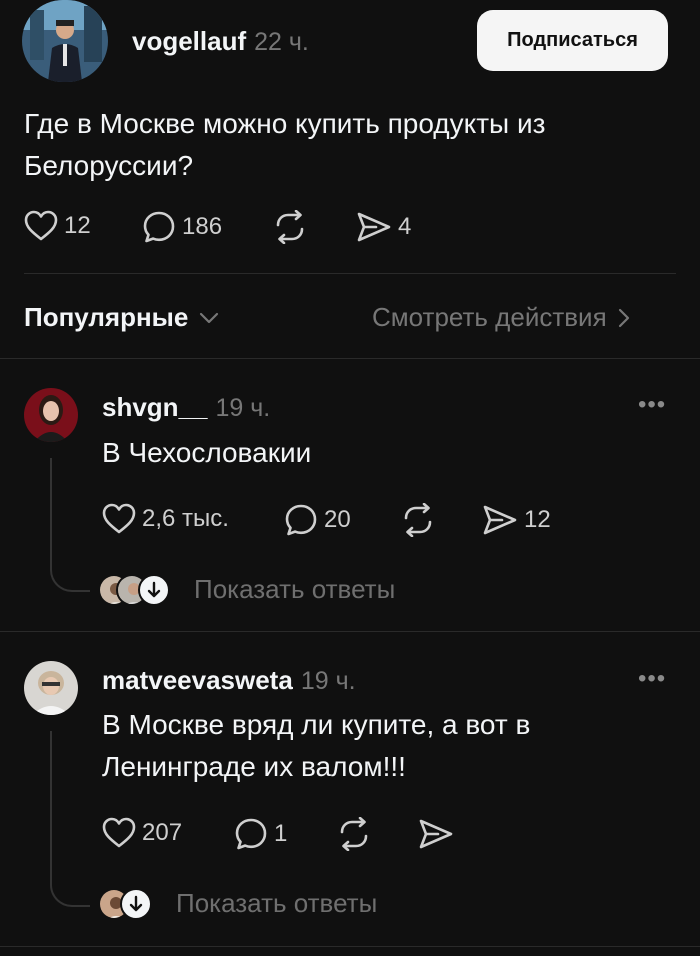 Image resolution: width=700 pixels, height=956 pixels. I want to click on sort-label: Популярные, so click(106, 317).